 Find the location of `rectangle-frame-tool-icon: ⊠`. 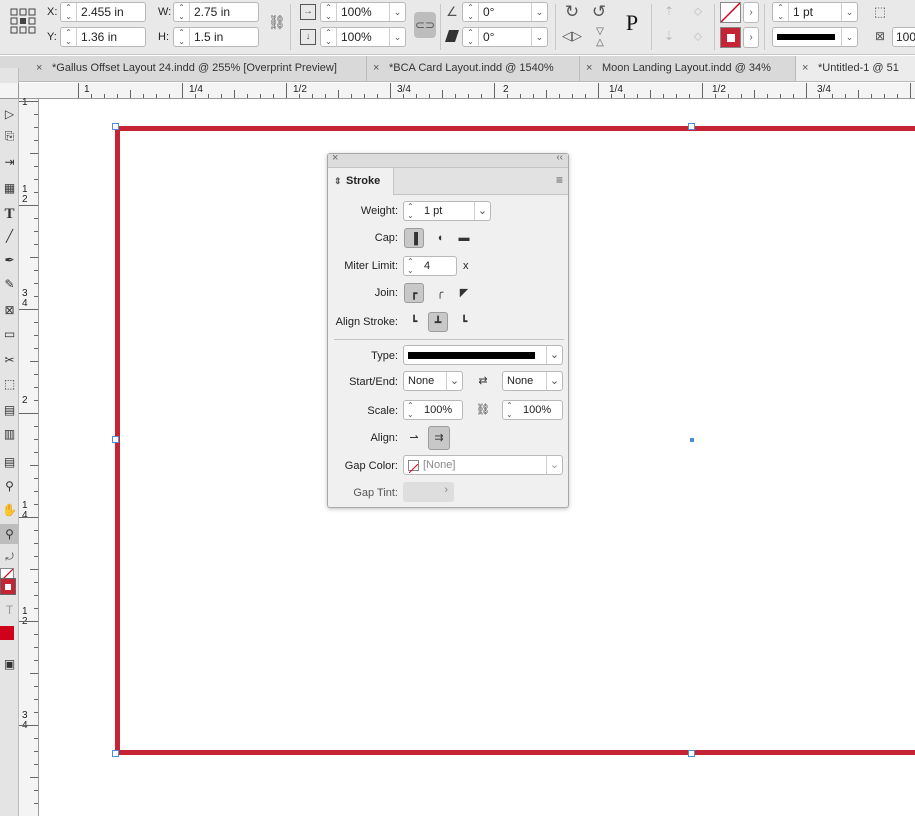

rectangle-frame-tool-icon: ⊠ is located at coordinates (9, 310).